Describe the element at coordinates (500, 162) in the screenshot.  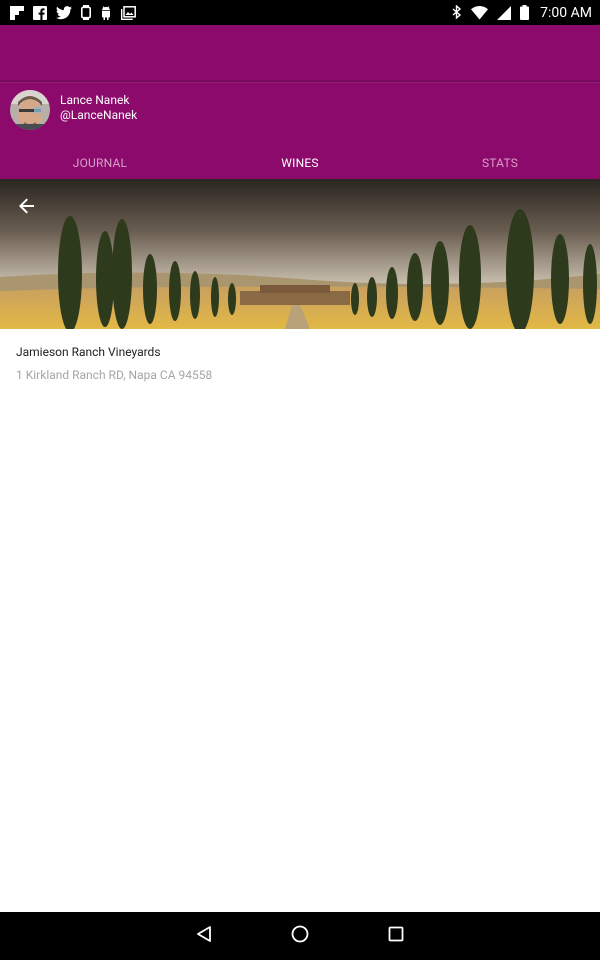
I see `tab-stats: STATS` at that location.